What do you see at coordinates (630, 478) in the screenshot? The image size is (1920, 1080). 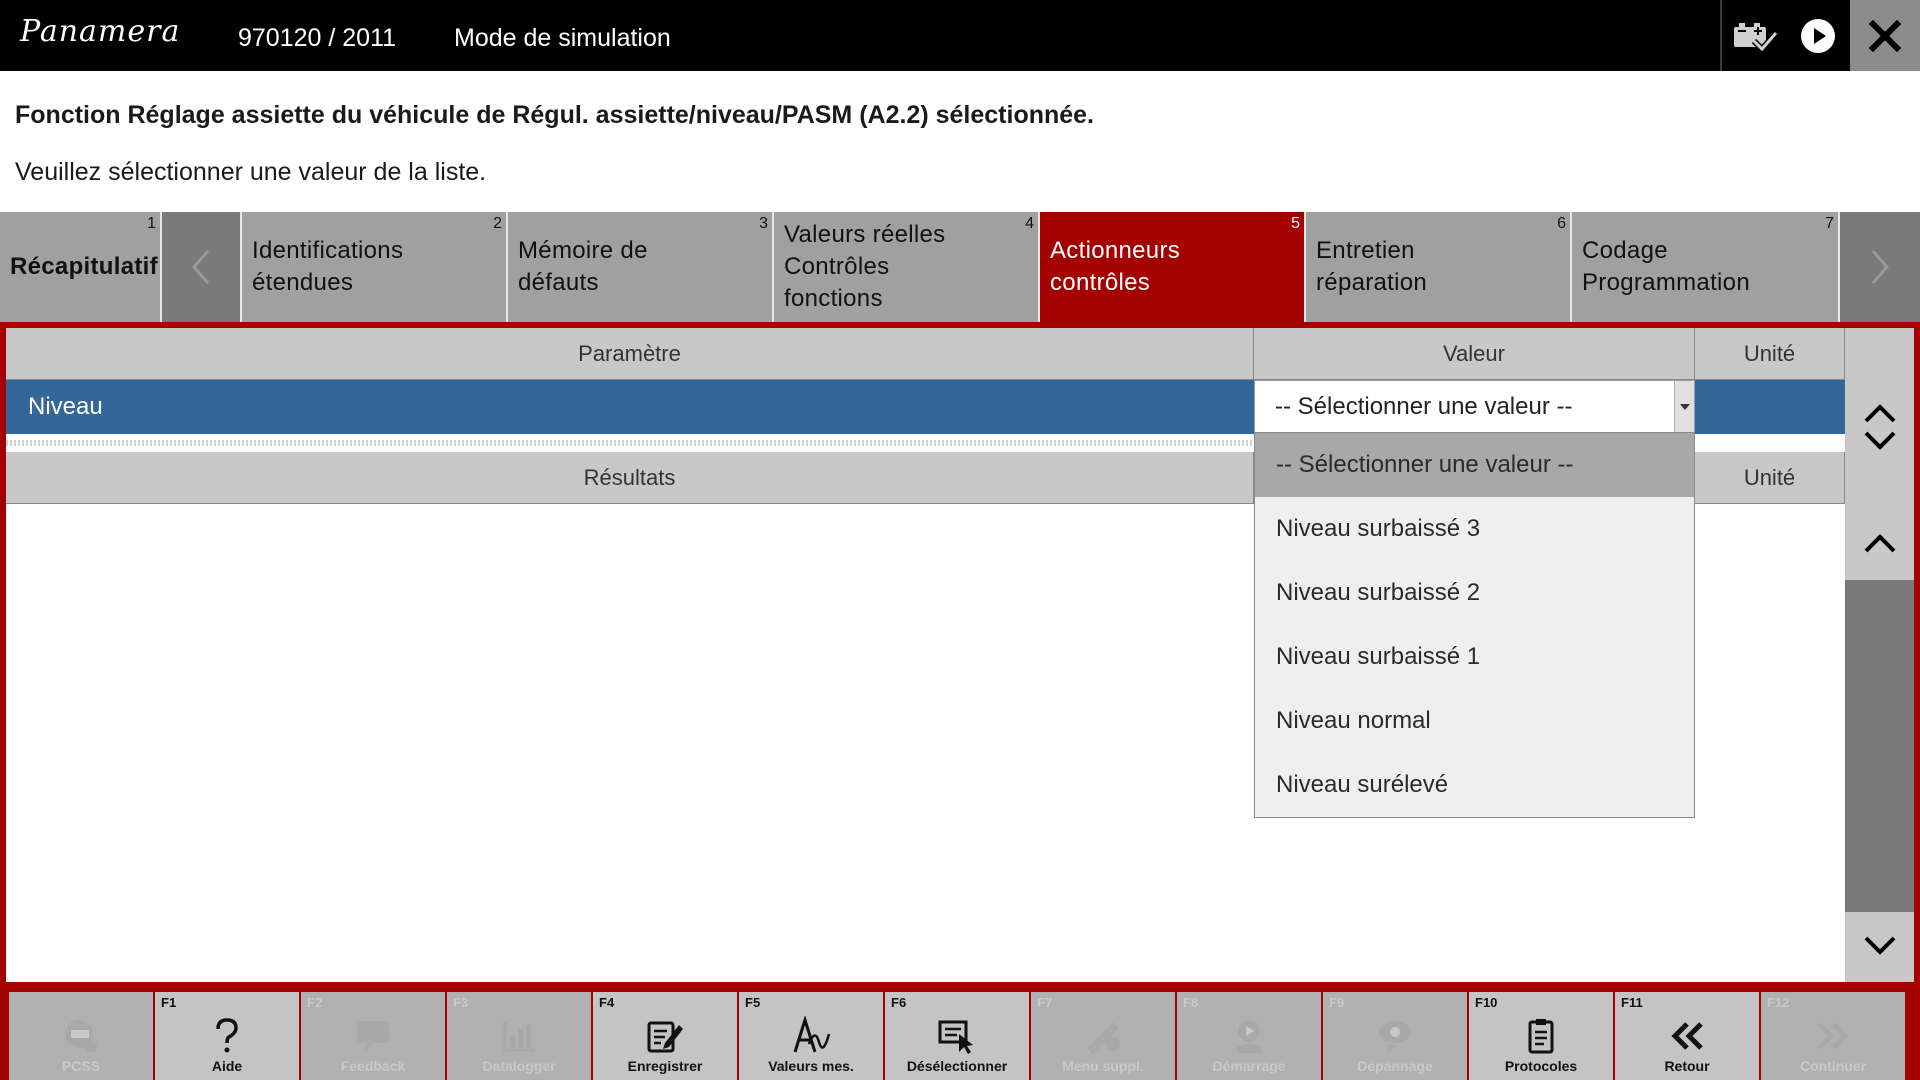 I see `results-column-header: Résultats` at bounding box center [630, 478].